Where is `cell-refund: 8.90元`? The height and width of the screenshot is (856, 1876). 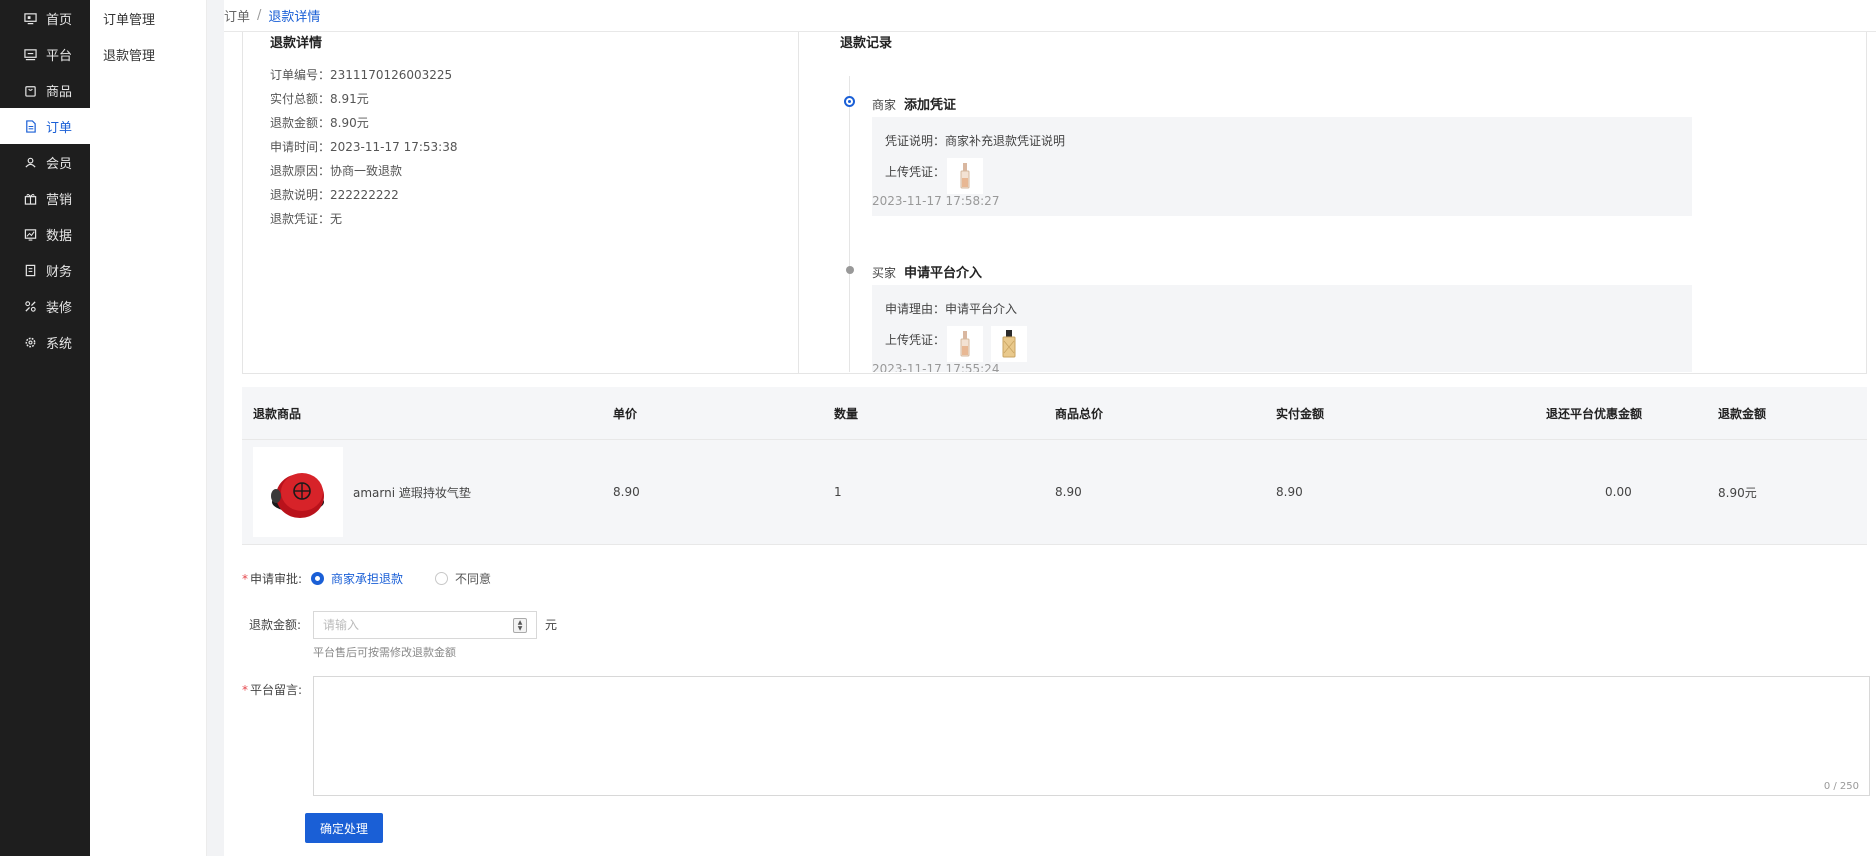 cell-refund: 8.90元 is located at coordinates (1737, 492).